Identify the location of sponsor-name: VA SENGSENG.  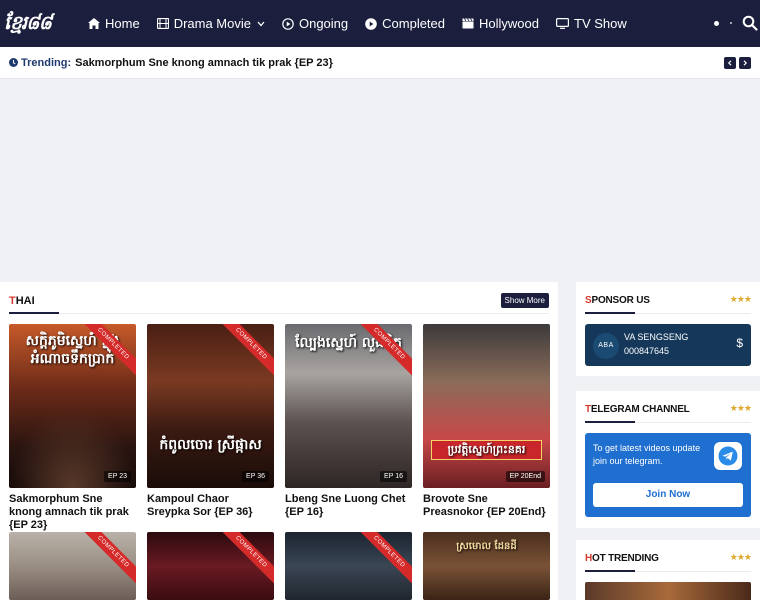
(656, 337).